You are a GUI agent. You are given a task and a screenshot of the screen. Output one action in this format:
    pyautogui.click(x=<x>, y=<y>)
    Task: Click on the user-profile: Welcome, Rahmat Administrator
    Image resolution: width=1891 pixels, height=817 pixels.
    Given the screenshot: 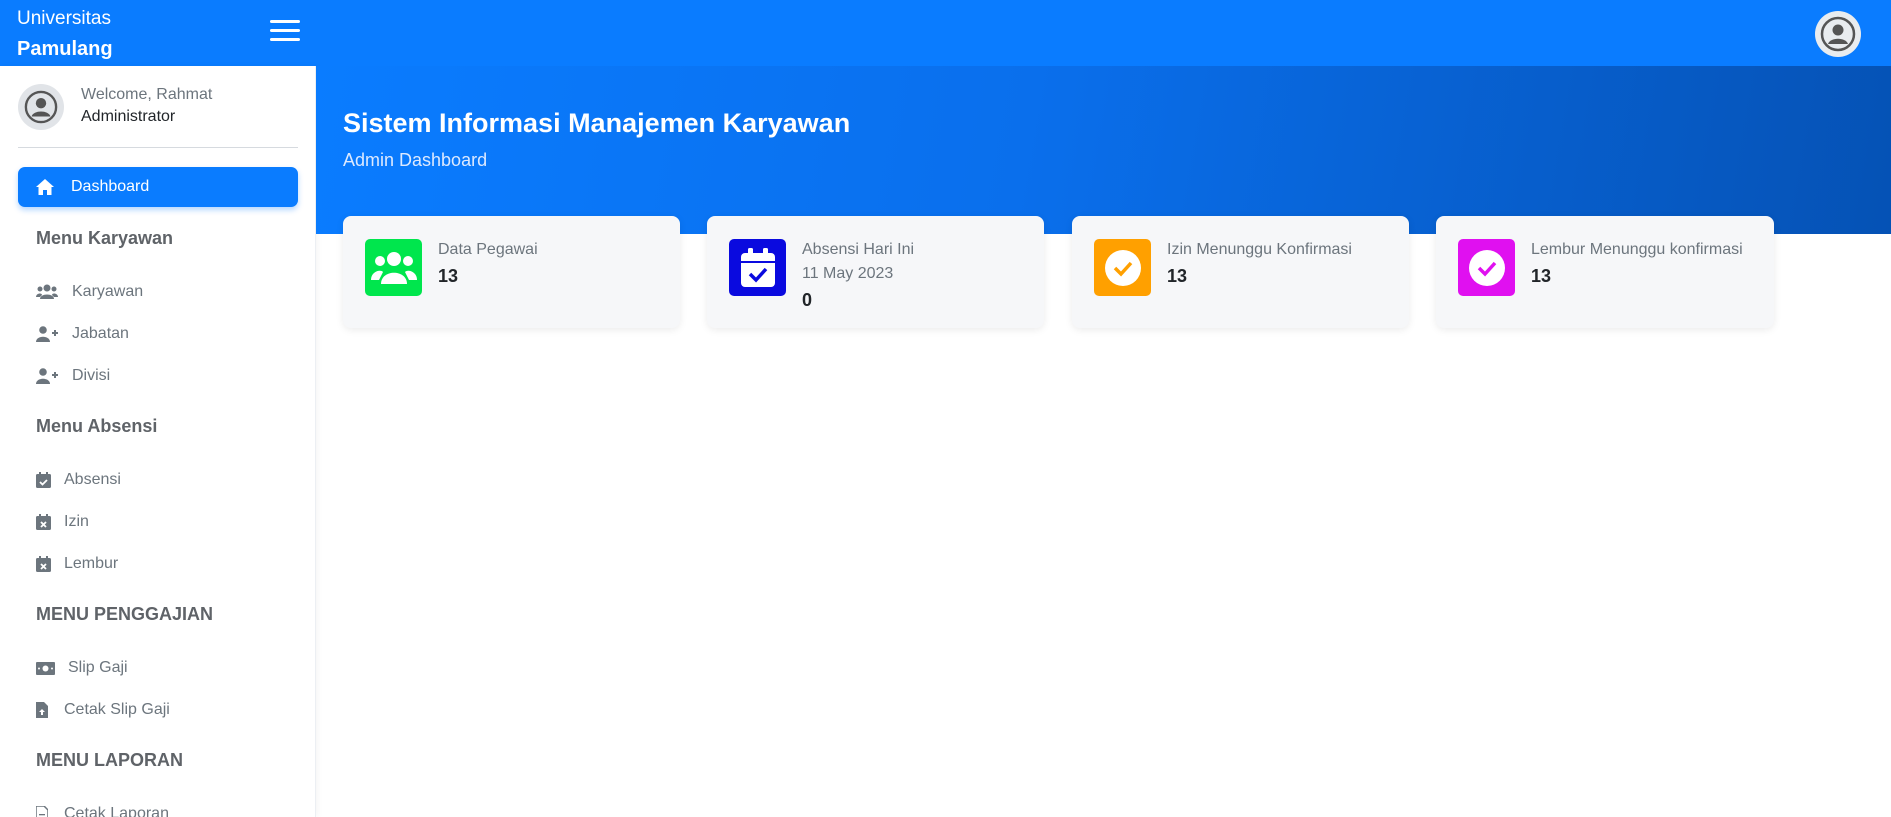 What is the action you would take?
    pyautogui.click(x=158, y=116)
    